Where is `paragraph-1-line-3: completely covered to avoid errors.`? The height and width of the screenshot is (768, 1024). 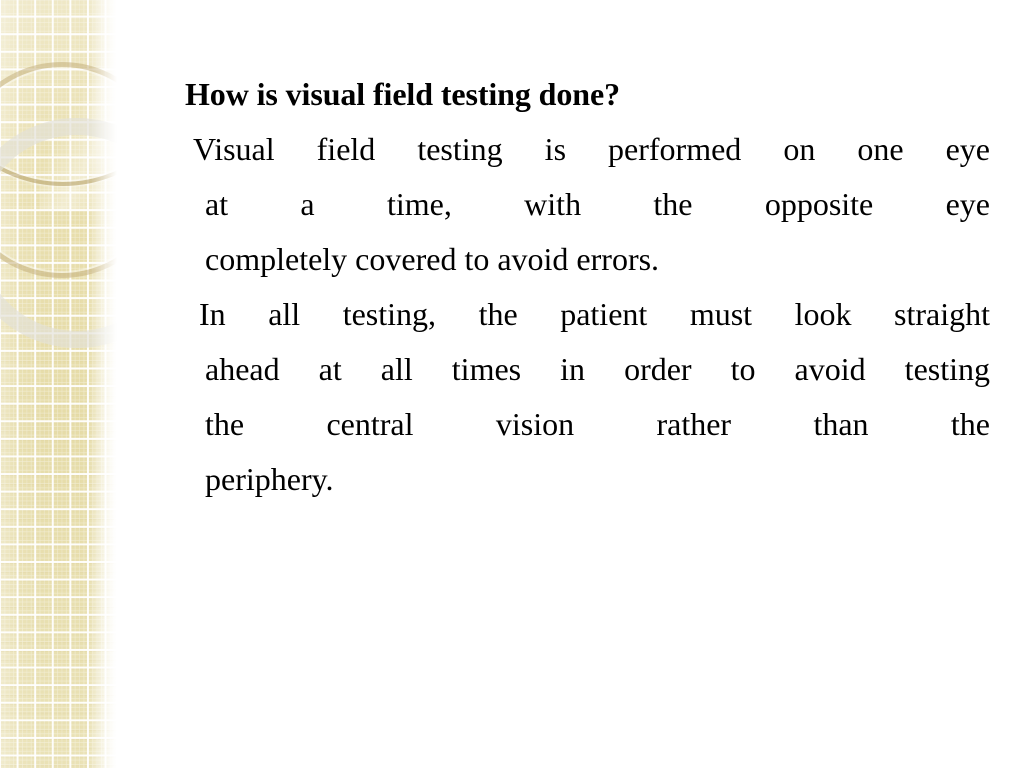 paragraph-1-line-3: completely covered to avoid errors. is located at coordinates (432, 259).